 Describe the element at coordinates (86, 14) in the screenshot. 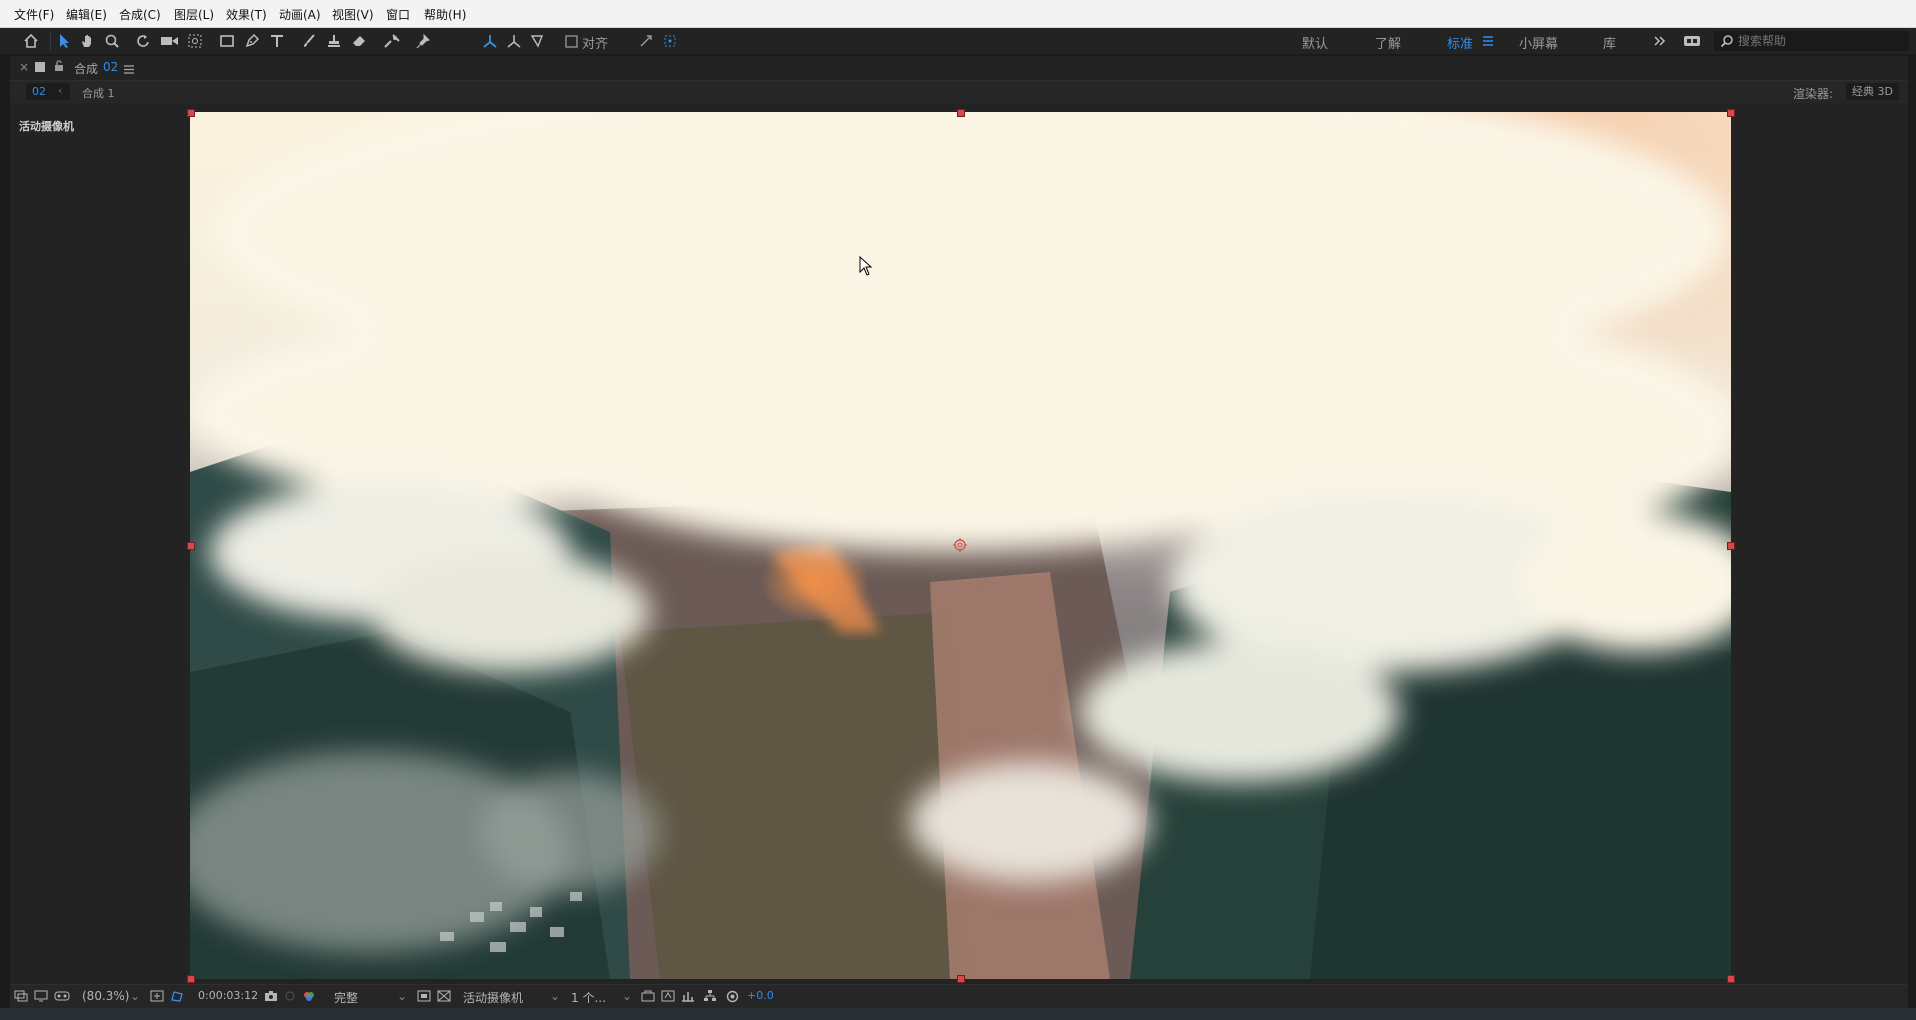

I see `menu-edit: 编辑(E)` at that location.